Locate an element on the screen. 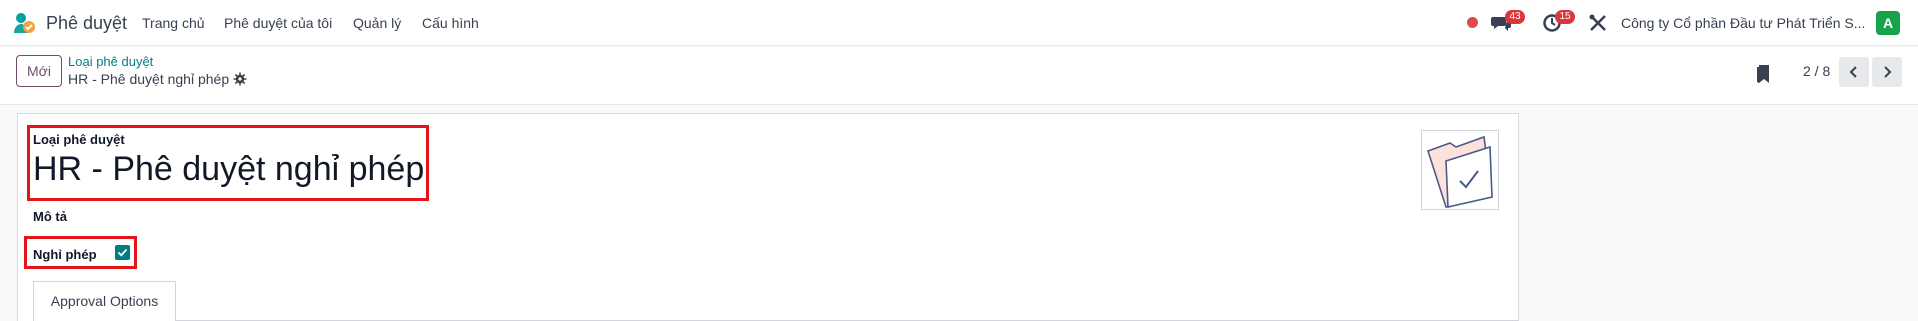 Image resolution: width=1918 pixels, height=321 pixels. leave-checkbox is located at coordinates (122, 252).